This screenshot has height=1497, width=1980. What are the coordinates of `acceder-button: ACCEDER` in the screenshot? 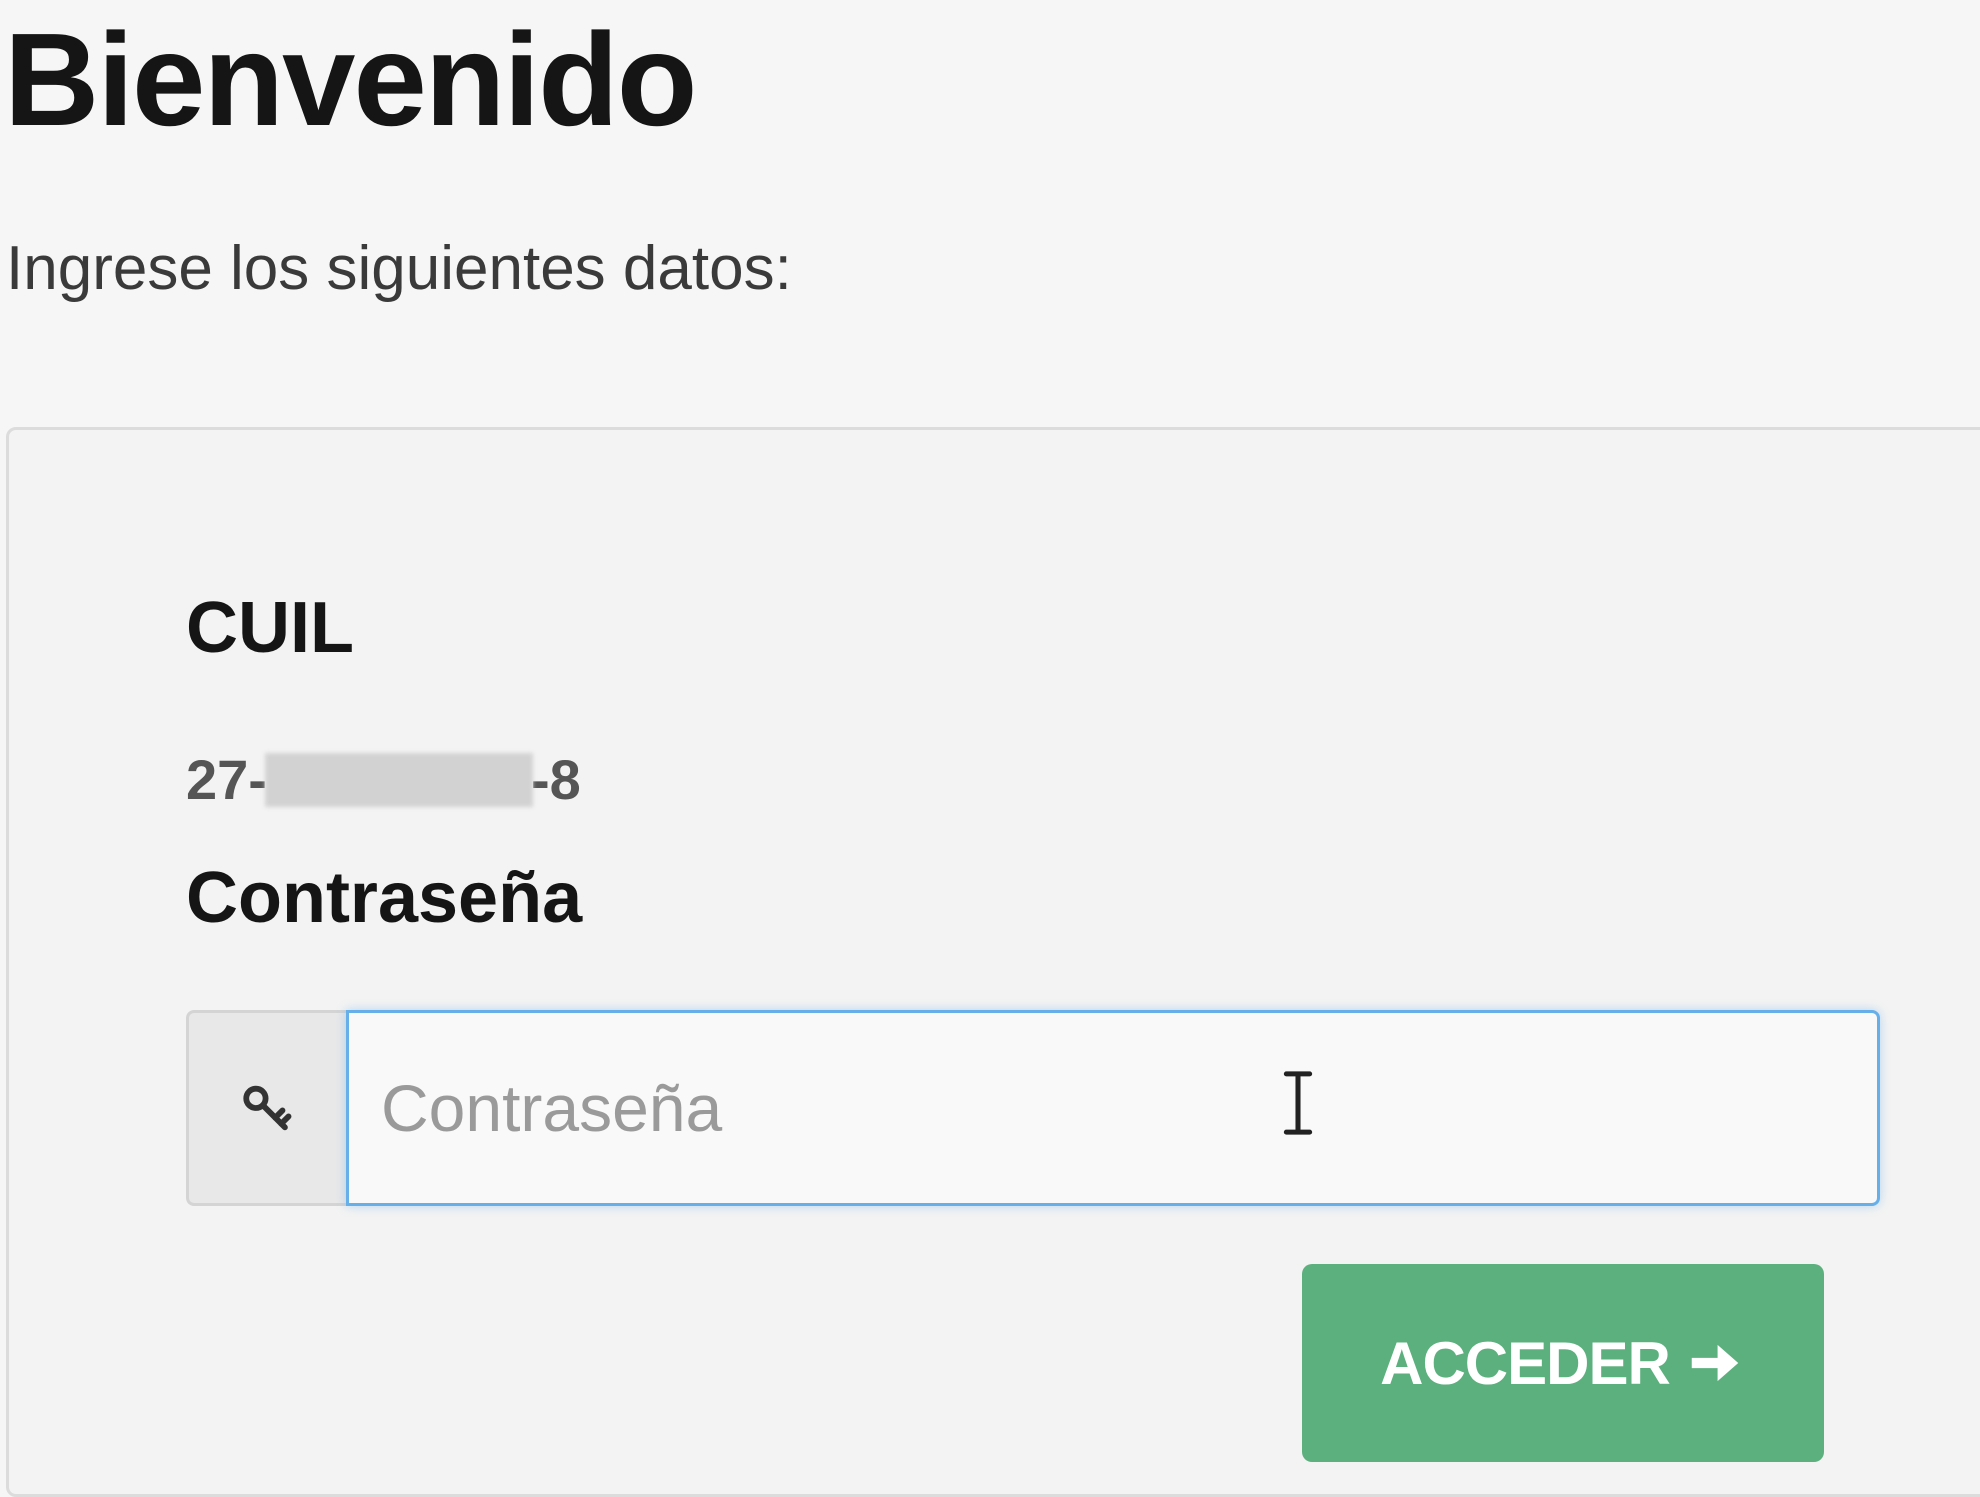 It's located at (1563, 1363).